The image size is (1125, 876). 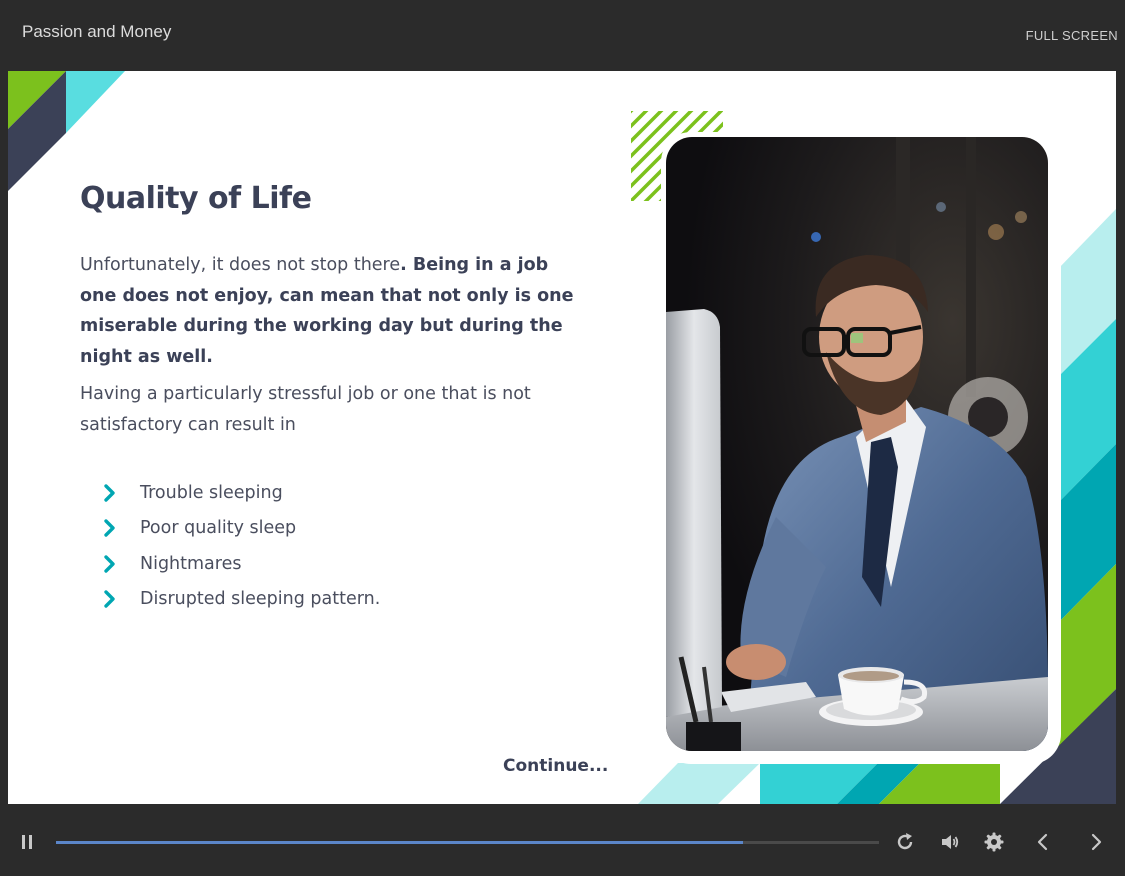 I want to click on progress-bar, so click(x=467, y=842).